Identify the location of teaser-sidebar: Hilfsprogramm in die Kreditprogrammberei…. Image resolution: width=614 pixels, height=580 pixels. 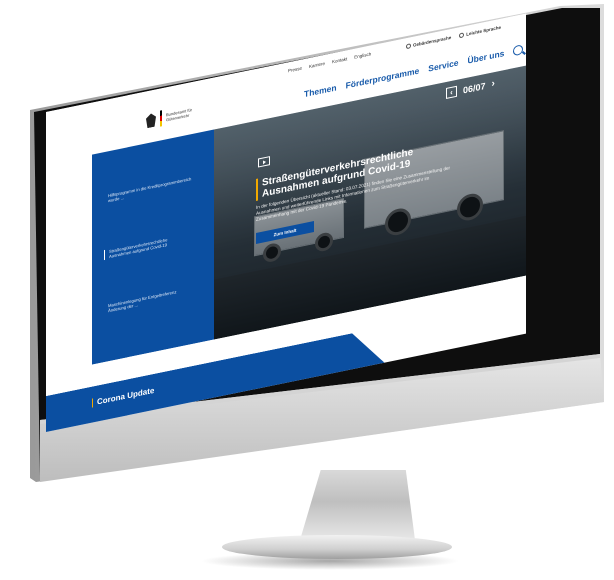
(153, 247).